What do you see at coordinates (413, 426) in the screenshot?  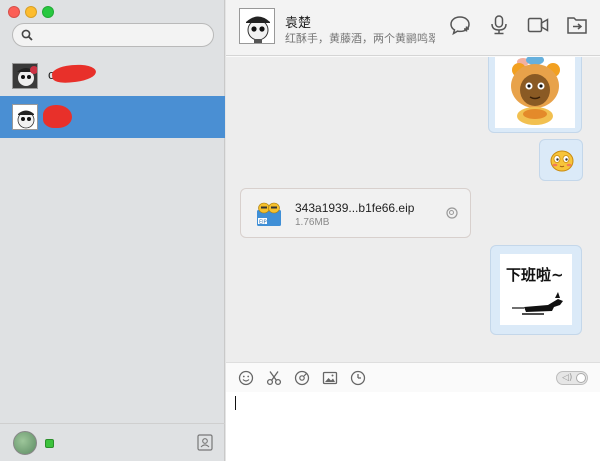 I see `message-input` at bounding box center [413, 426].